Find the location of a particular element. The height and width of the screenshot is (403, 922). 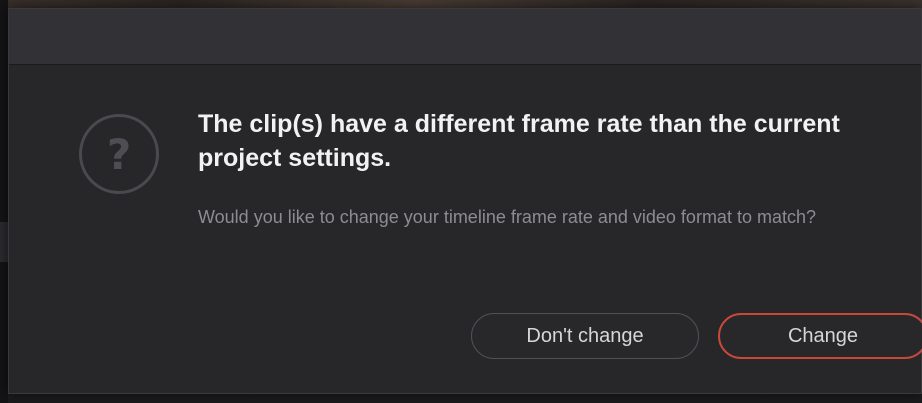

background-left-band is located at coordinates (4, 242).